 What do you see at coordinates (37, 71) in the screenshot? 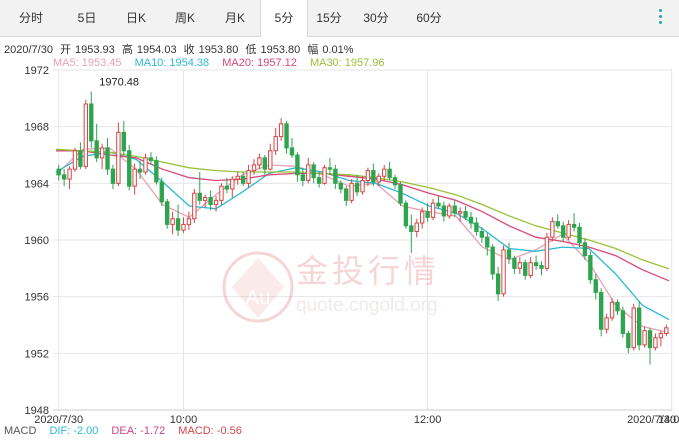
I see `y-tick-label: 1972` at bounding box center [37, 71].